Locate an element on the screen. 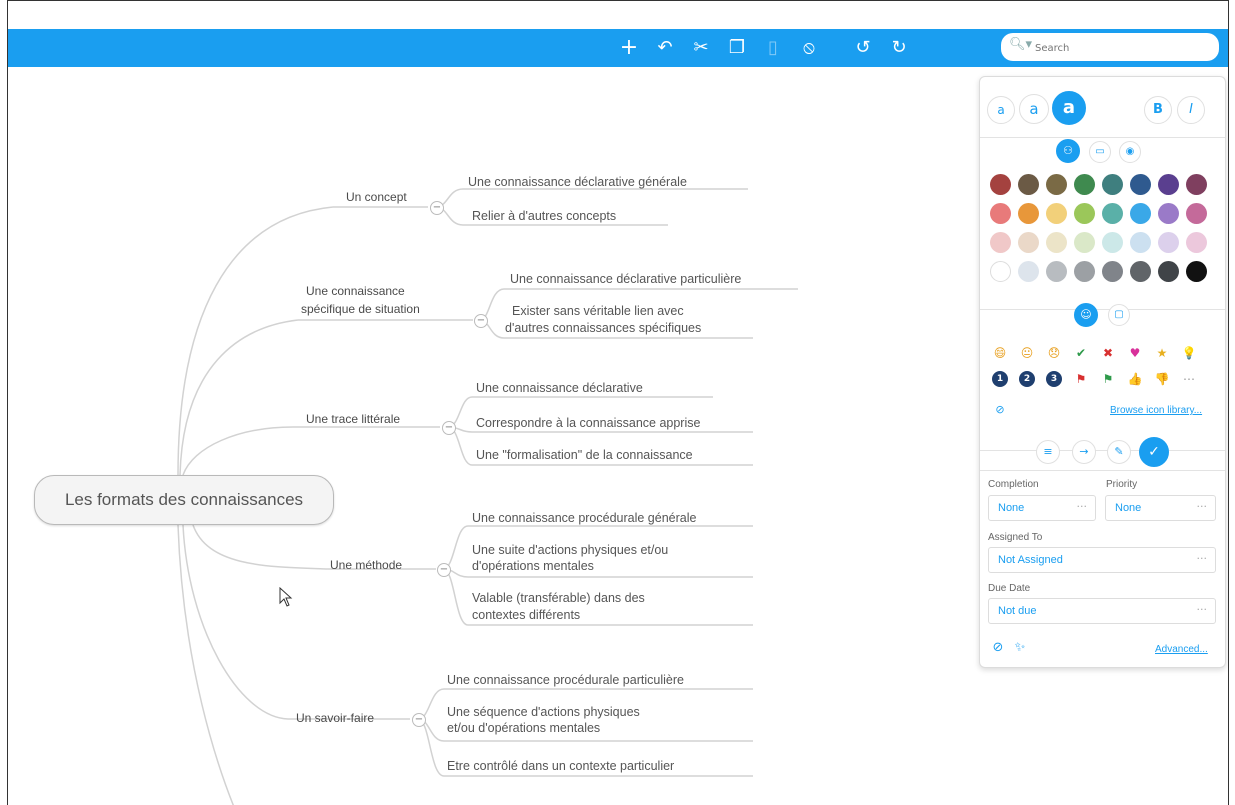 The height and width of the screenshot is (805, 1235). leaf-topic: Correspondre à la connaissance apprise is located at coordinates (588, 423).